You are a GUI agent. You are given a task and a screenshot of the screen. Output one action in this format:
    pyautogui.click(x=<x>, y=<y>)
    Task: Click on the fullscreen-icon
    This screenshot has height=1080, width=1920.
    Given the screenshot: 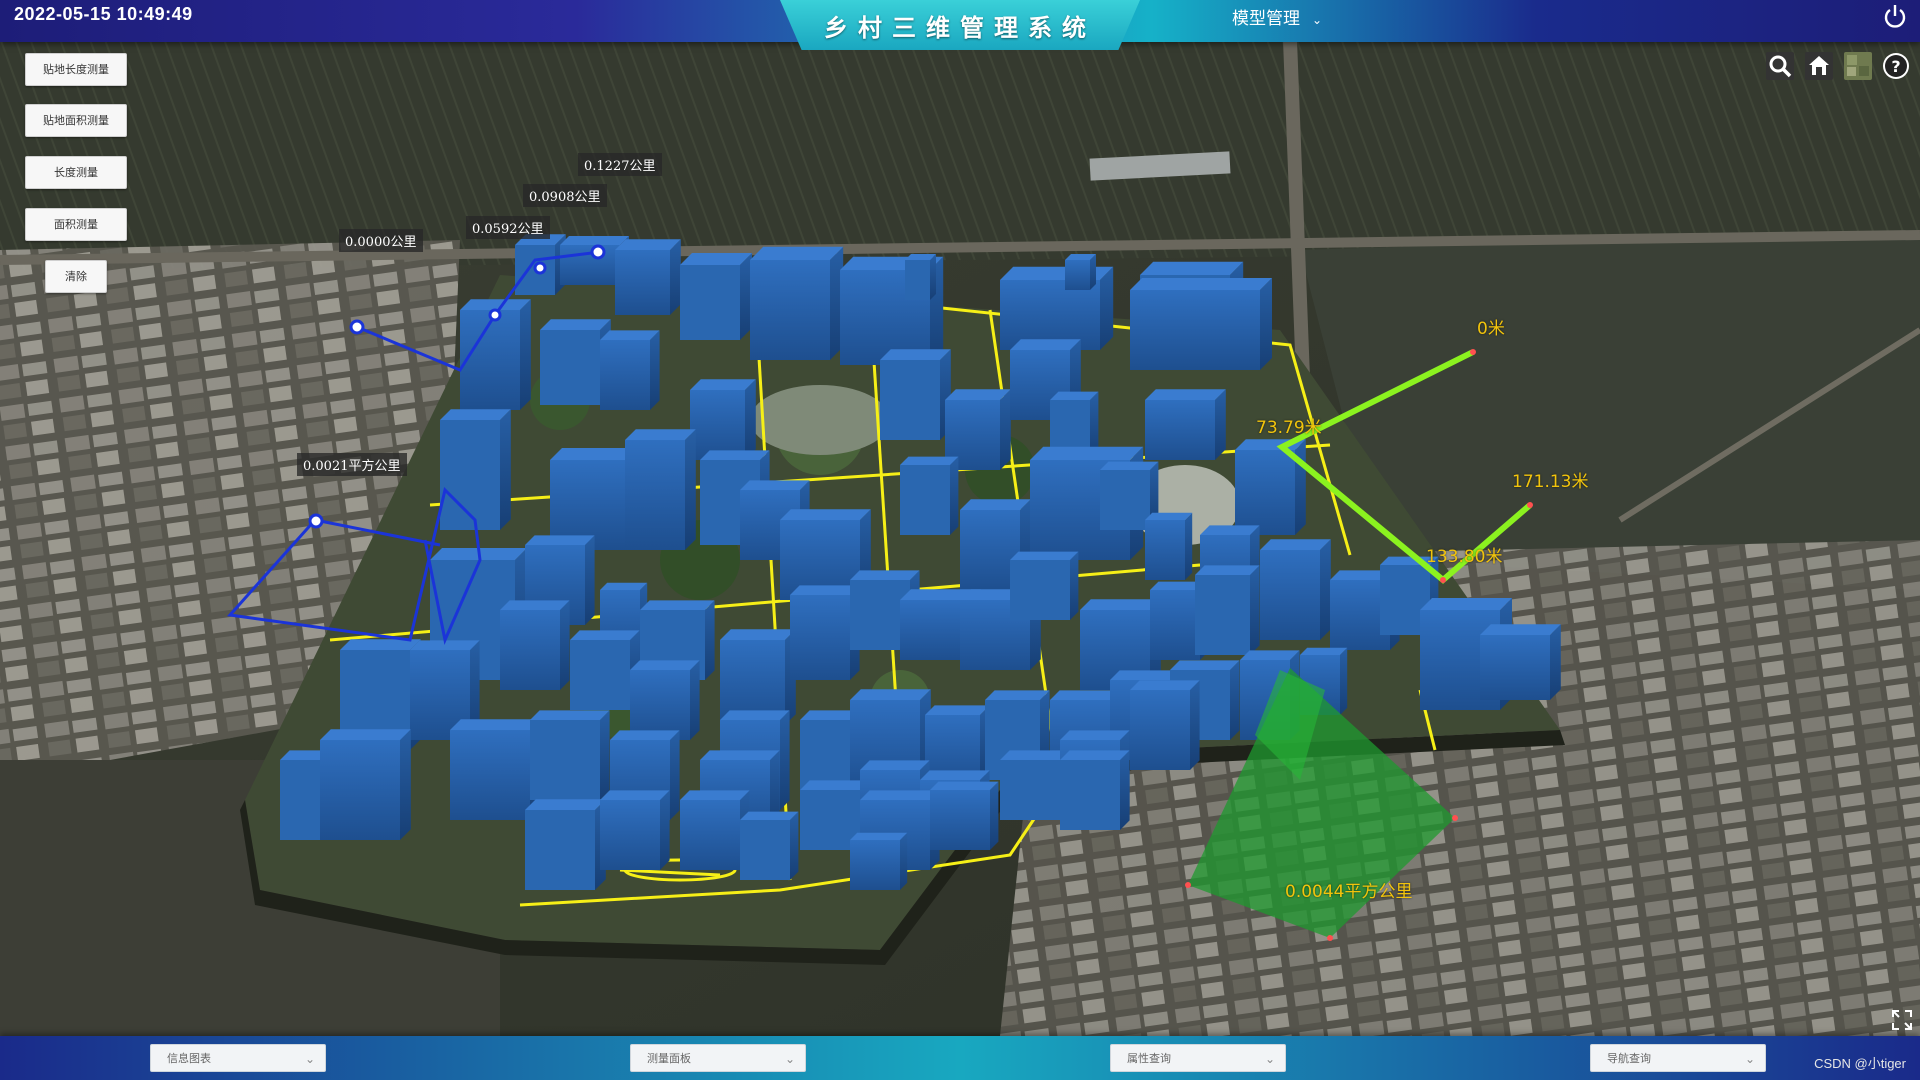 What is the action you would take?
    pyautogui.click(x=1902, y=1020)
    